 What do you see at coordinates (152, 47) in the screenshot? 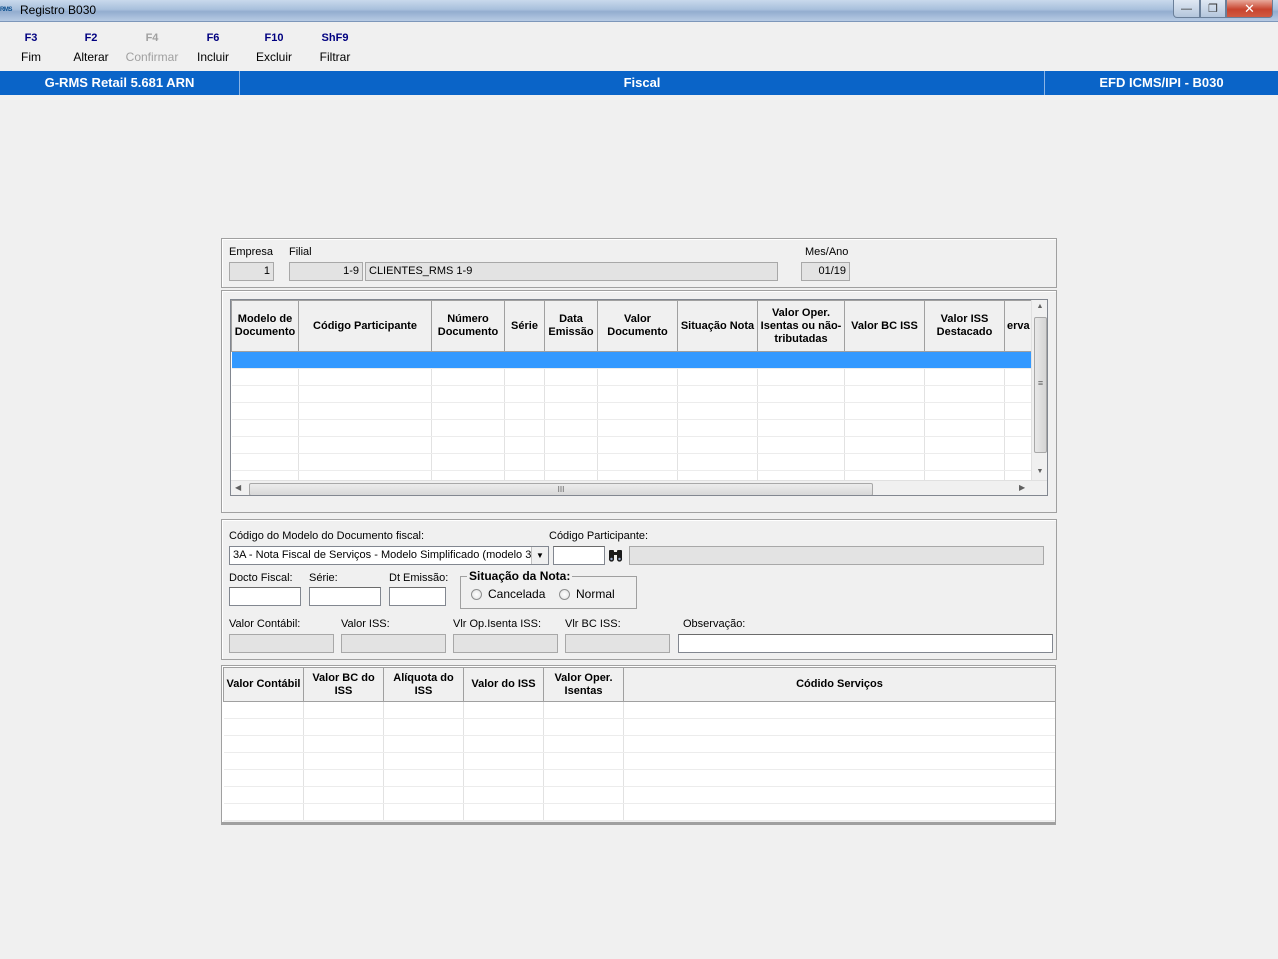
I see `toolbar-button-confirmar: F4 Confirmar` at bounding box center [152, 47].